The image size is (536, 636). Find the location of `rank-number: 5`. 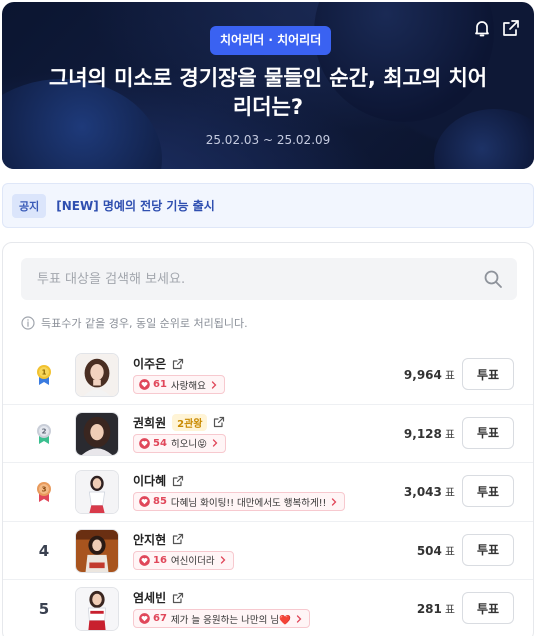

rank-number: 5 is located at coordinates (44, 609).